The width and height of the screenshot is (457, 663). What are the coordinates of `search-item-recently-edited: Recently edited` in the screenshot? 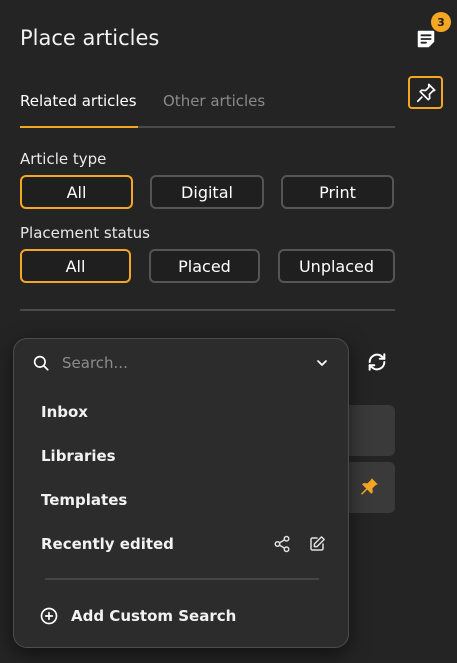 It's located at (107, 544).